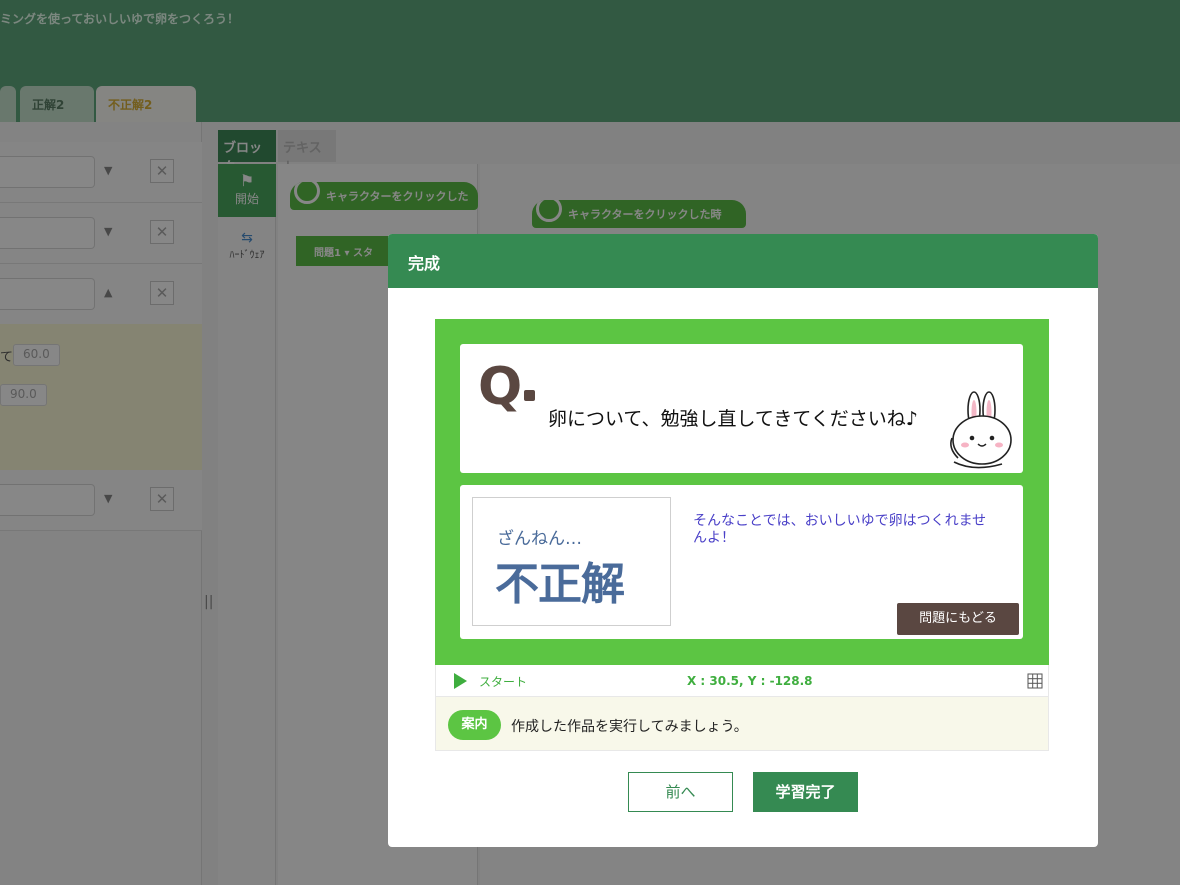  I want to click on play-icon, so click(460, 681).